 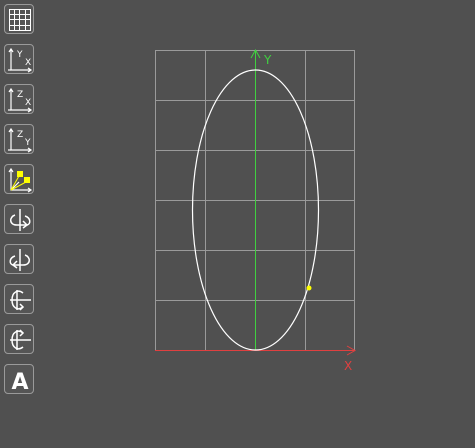 What do you see at coordinates (348, 366) in the screenshot?
I see `x-axis-label: X` at bounding box center [348, 366].